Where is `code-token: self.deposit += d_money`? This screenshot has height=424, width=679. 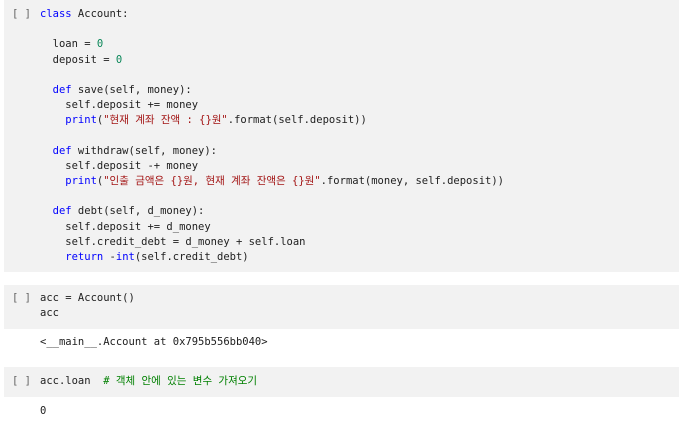 code-token: self.deposit += d_money is located at coordinates (125, 226).